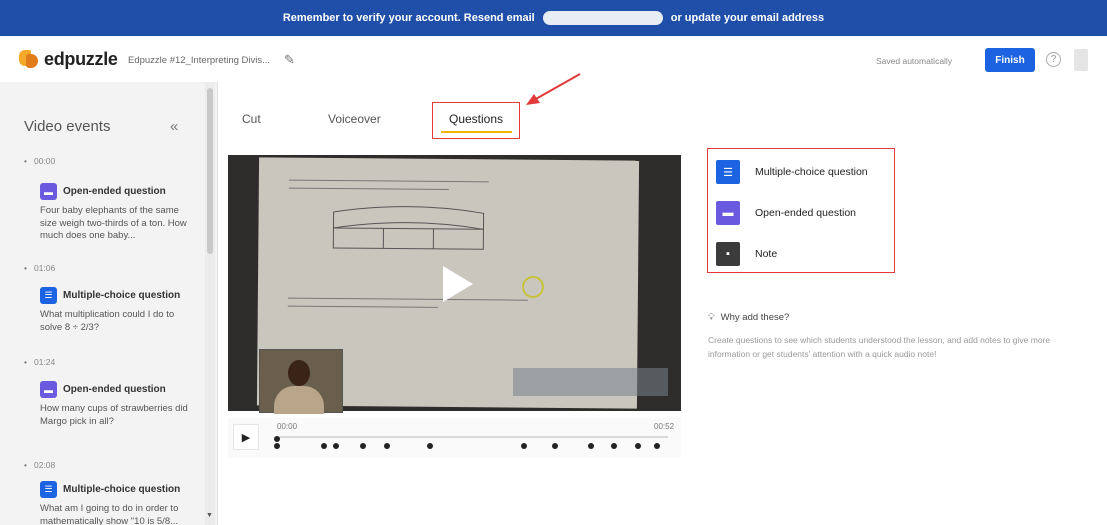 Image resolution: width=1107 pixels, height=525 pixels. What do you see at coordinates (711, 317) in the screenshot?
I see `lightbulb-icon: 💡︎` at bounding box center [711, 317].